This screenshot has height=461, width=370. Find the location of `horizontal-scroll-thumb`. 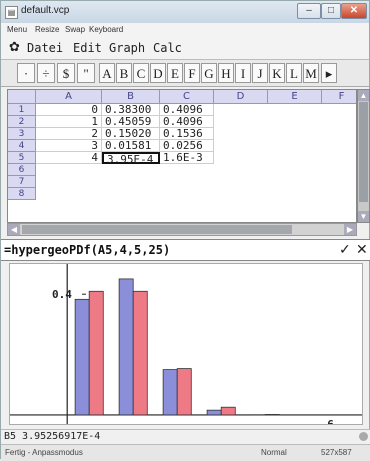

horizontal-scroll-thumb is located at coordinates (157, 229).